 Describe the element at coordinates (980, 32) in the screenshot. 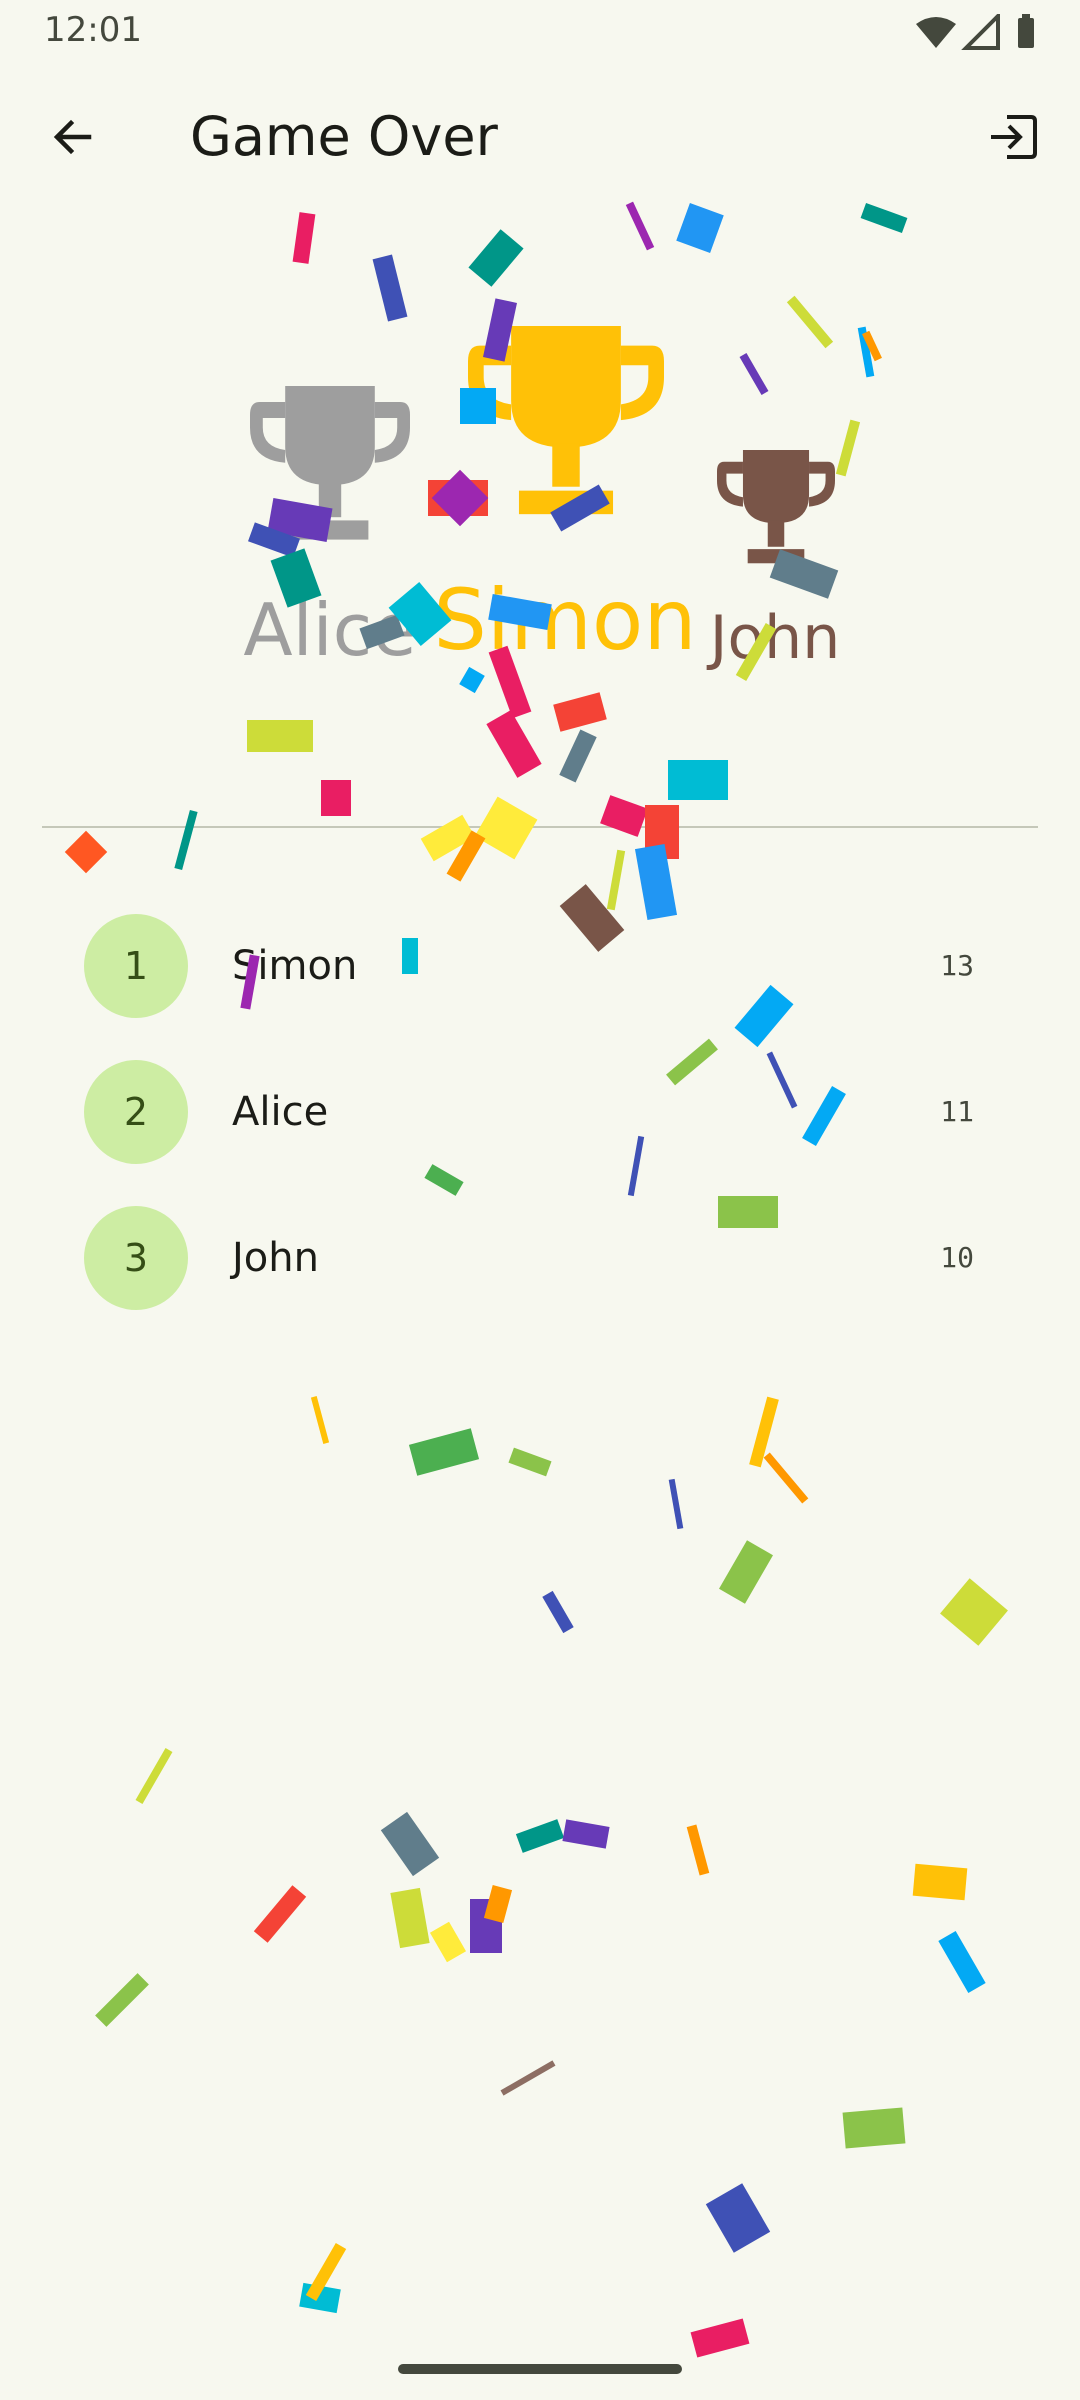

I see `signal-icon` at that location.